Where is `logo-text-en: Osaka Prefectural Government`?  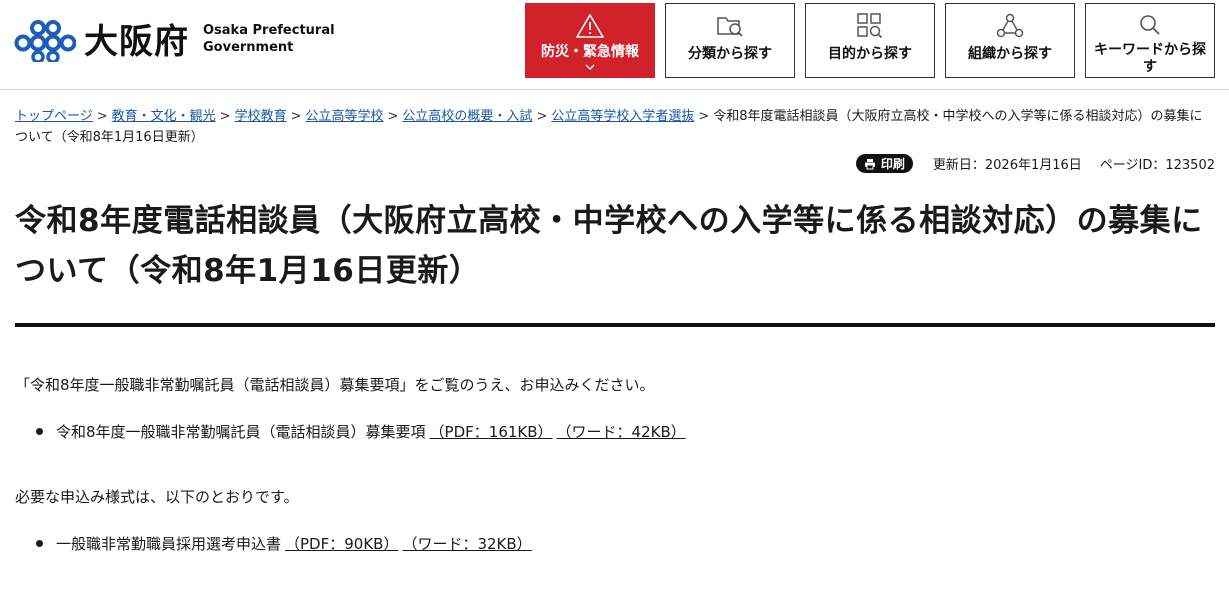 logo-text-en: Osaka Prefectural Government is located at coordinates (269, 39).